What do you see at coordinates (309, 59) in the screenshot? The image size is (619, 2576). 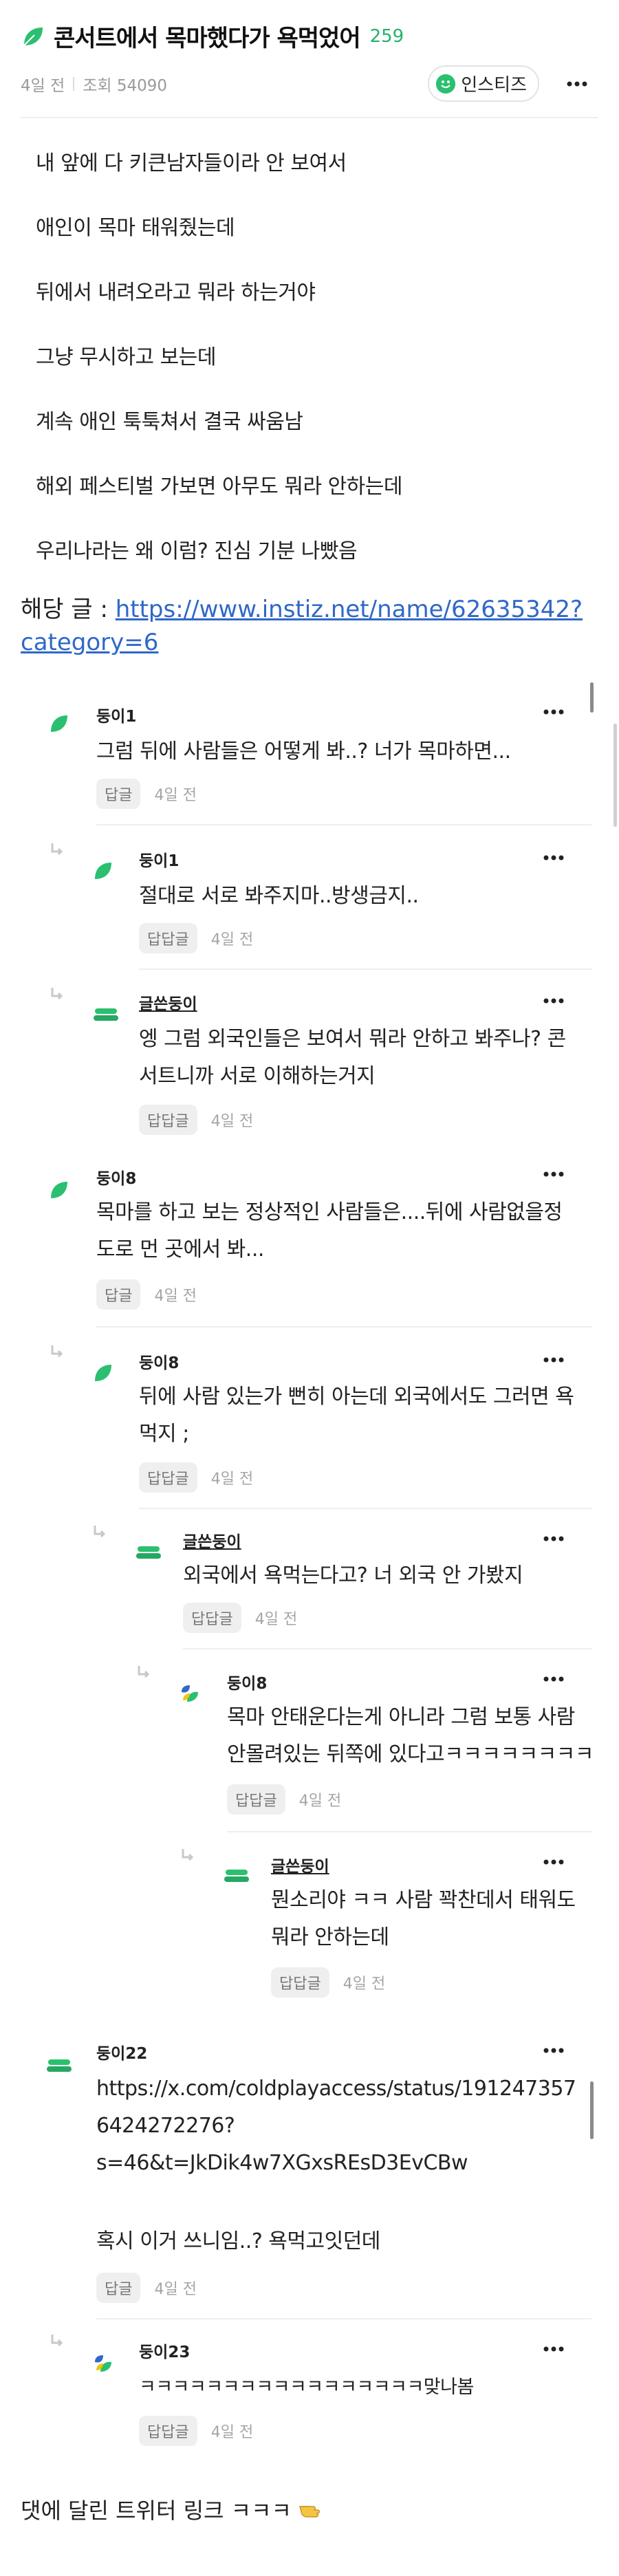 I see `post-header: 콘서트에서 목마했다가 욕먹었어 259 4일 전 조회 54090 인스티즈` at bounding box center [309, 59].